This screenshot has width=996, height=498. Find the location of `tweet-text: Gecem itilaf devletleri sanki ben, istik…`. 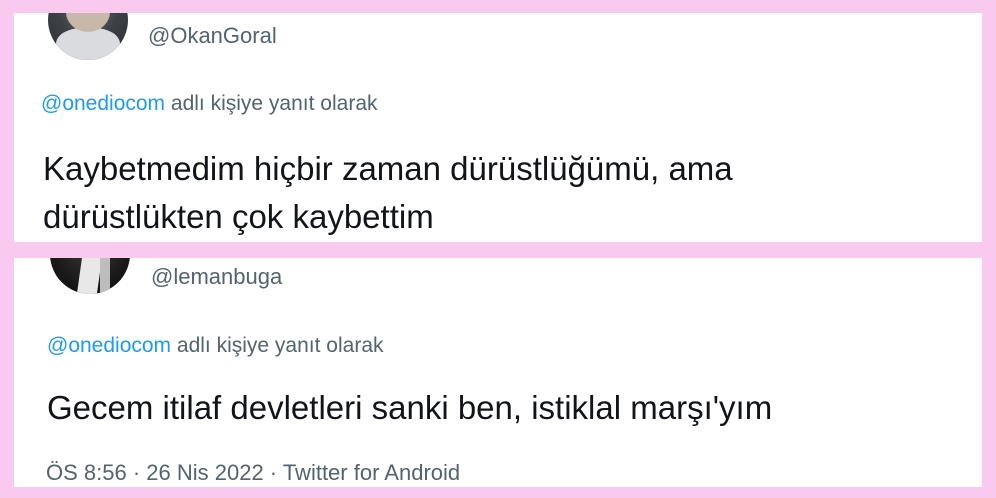

tweet-text: Gecem itilaf devletleri sanki ben, istik… is located at coordinates (410, 407).